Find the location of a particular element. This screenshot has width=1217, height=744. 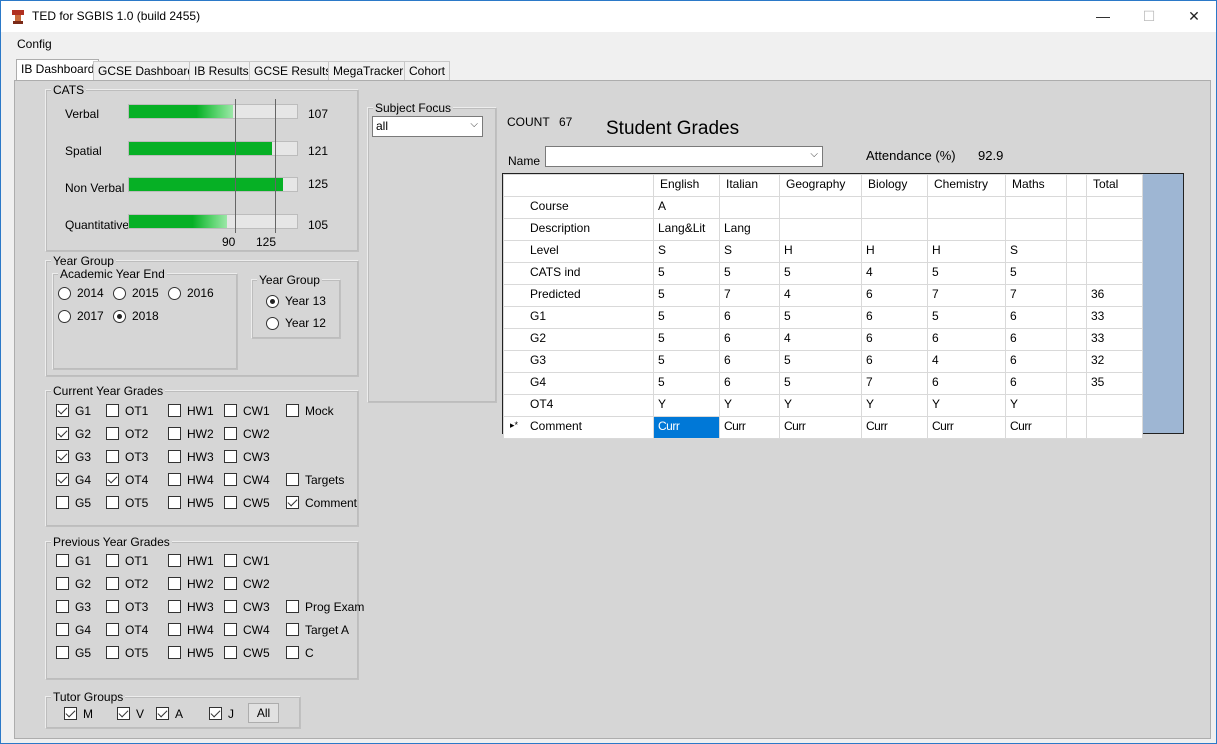

subject-focus-select: all ⌵ is located at coordinates (427, 126).